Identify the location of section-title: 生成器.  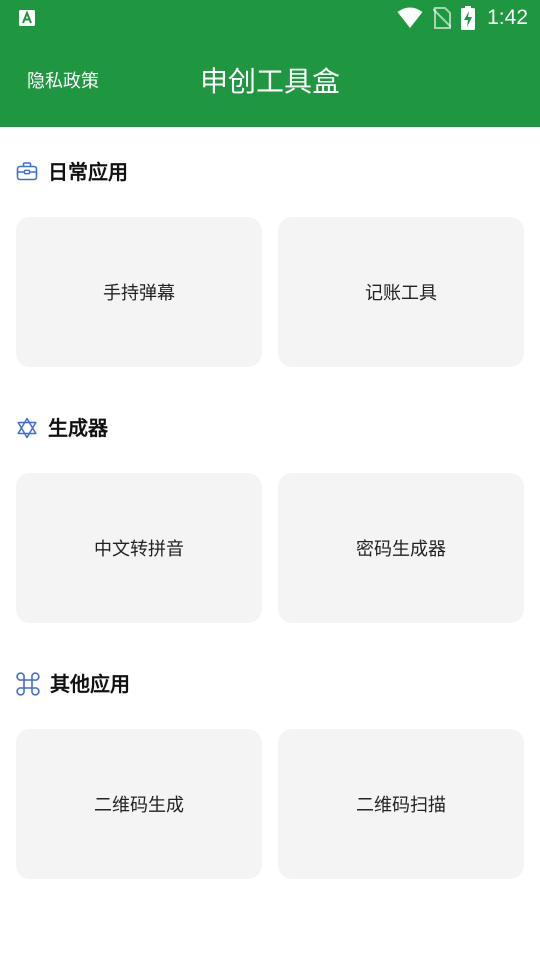
(78, 428).